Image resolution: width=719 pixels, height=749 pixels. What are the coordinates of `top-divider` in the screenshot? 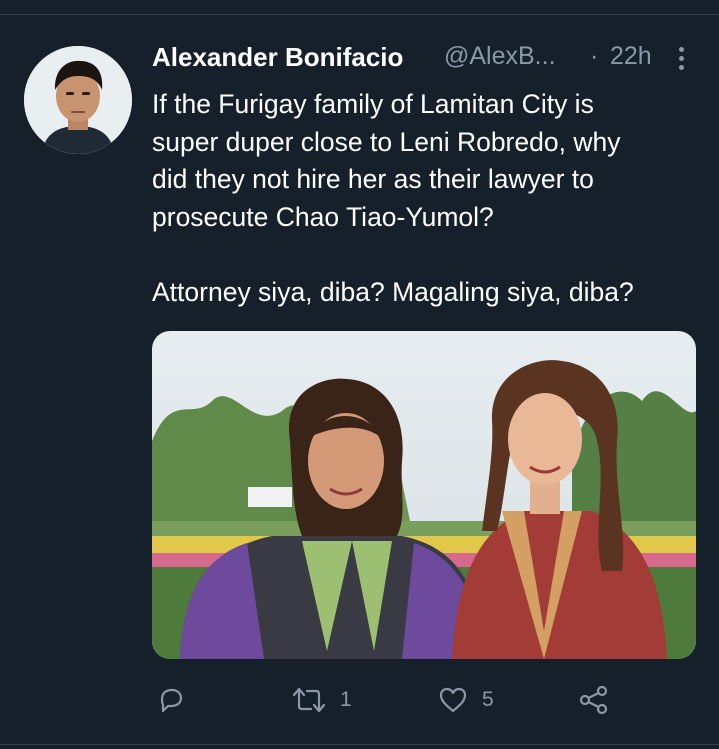 It's located at (359, 14).